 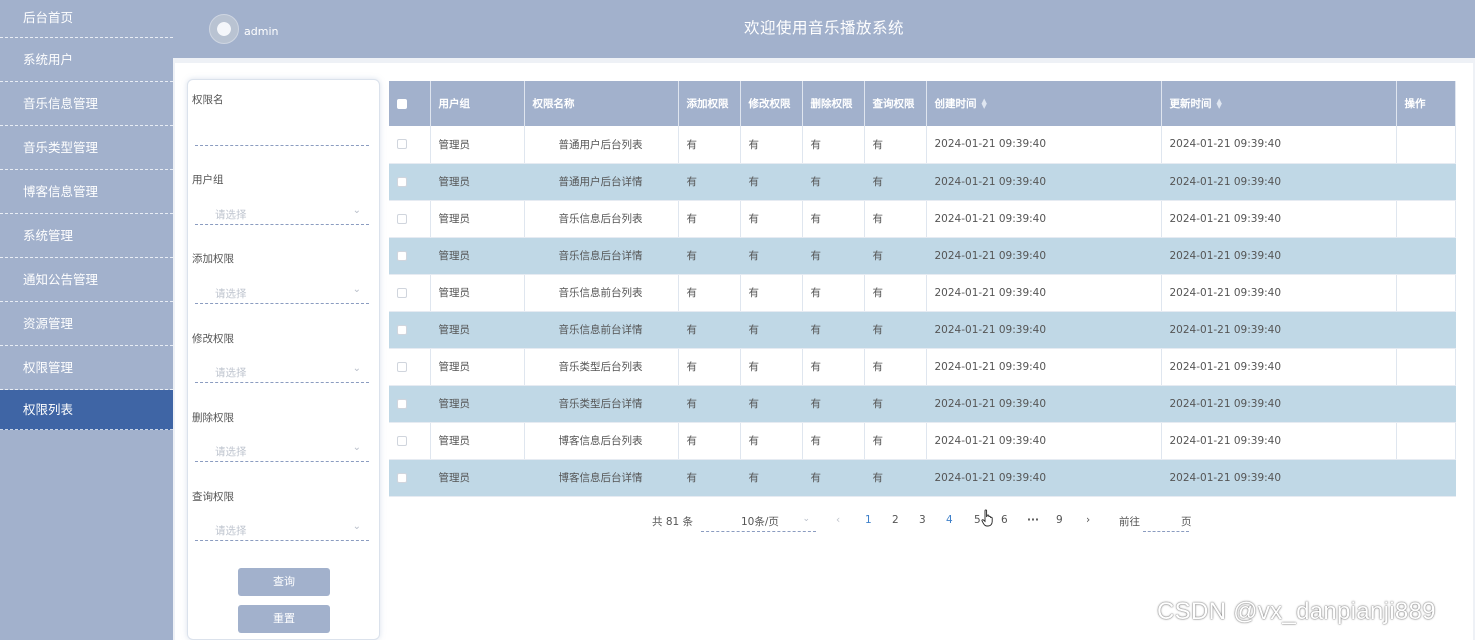 I want to click on sidebar-item-music-type: 音乐类型管理, so click(x=86, y=148).